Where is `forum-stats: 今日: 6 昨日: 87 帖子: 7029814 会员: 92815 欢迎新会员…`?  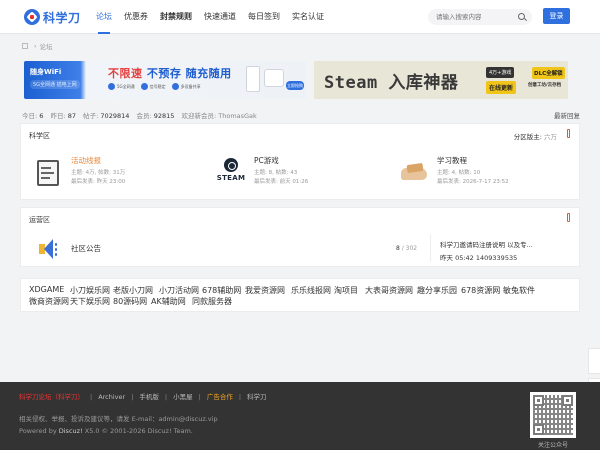
forum-stats: 今日: 6 昨日: 87 帖子: 7029814 会员: 92815 欢迎新会员… is located at coordinates (139, 115).